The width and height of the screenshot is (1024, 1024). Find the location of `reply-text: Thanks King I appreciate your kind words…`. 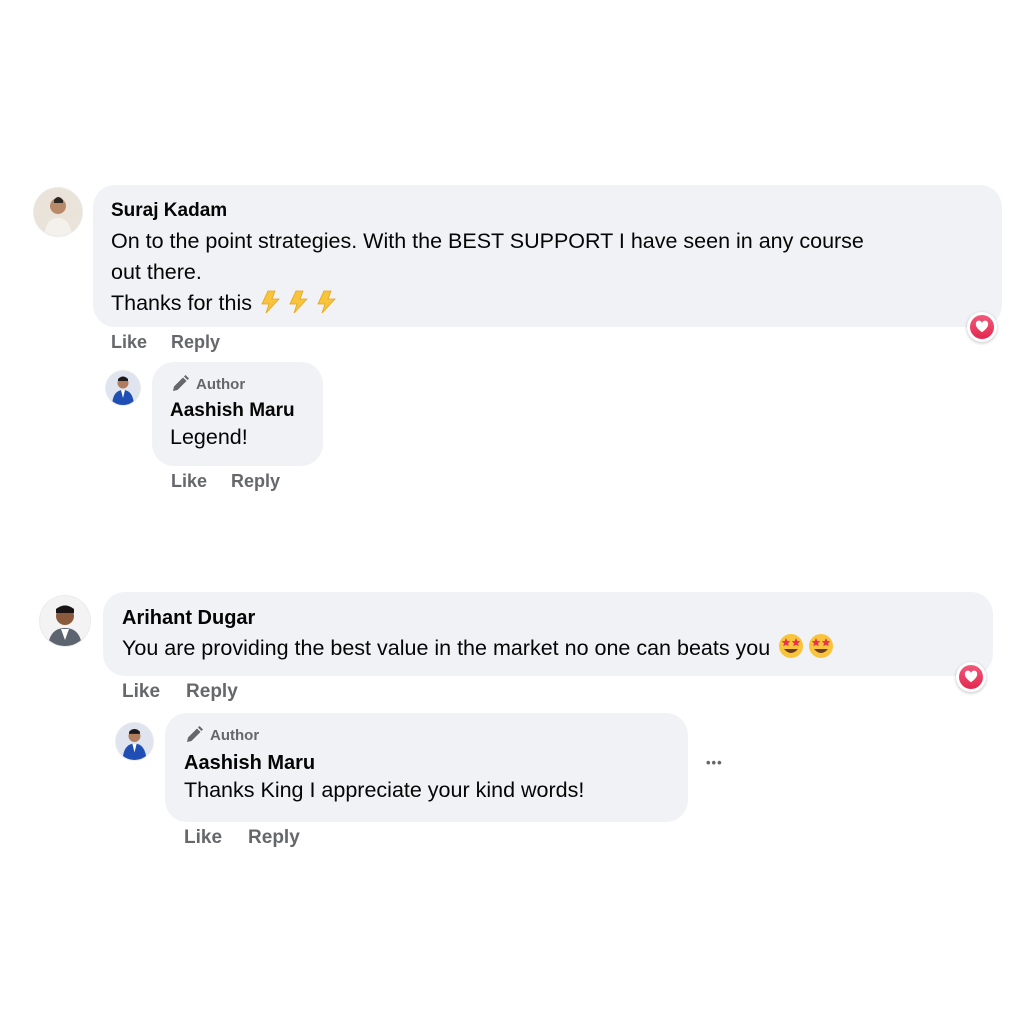

reply-text: Thanks King I appreciate your kind words… is located at coordinates (384, 790).